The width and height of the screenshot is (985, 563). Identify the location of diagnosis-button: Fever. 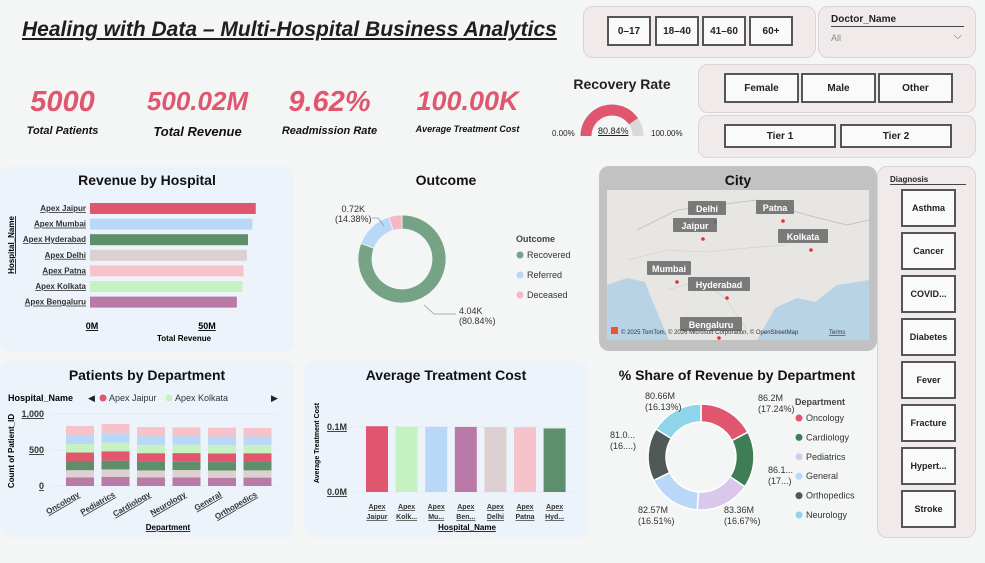
(928, 380).